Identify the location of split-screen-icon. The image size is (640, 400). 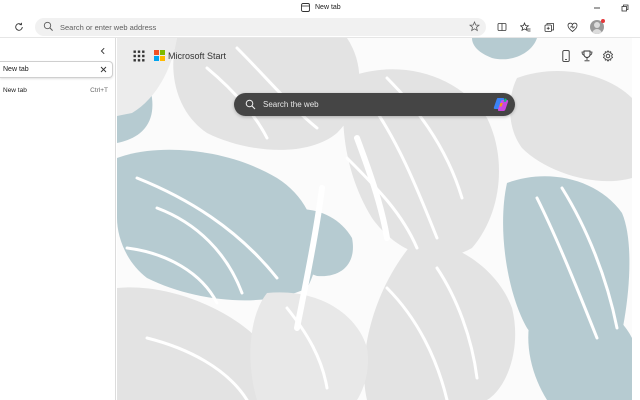
(502, 27).